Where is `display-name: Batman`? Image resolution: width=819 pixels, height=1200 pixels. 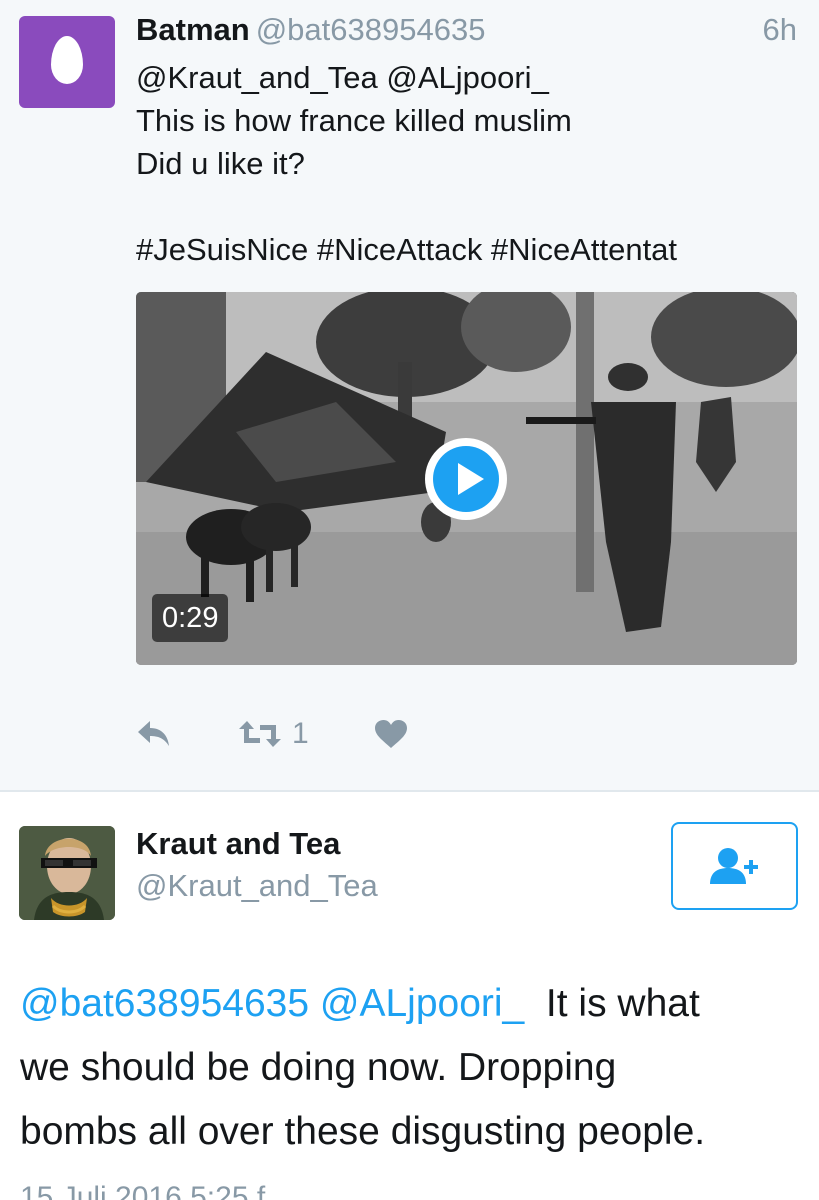
display-name: Batman is located at coordinates (193, 29).